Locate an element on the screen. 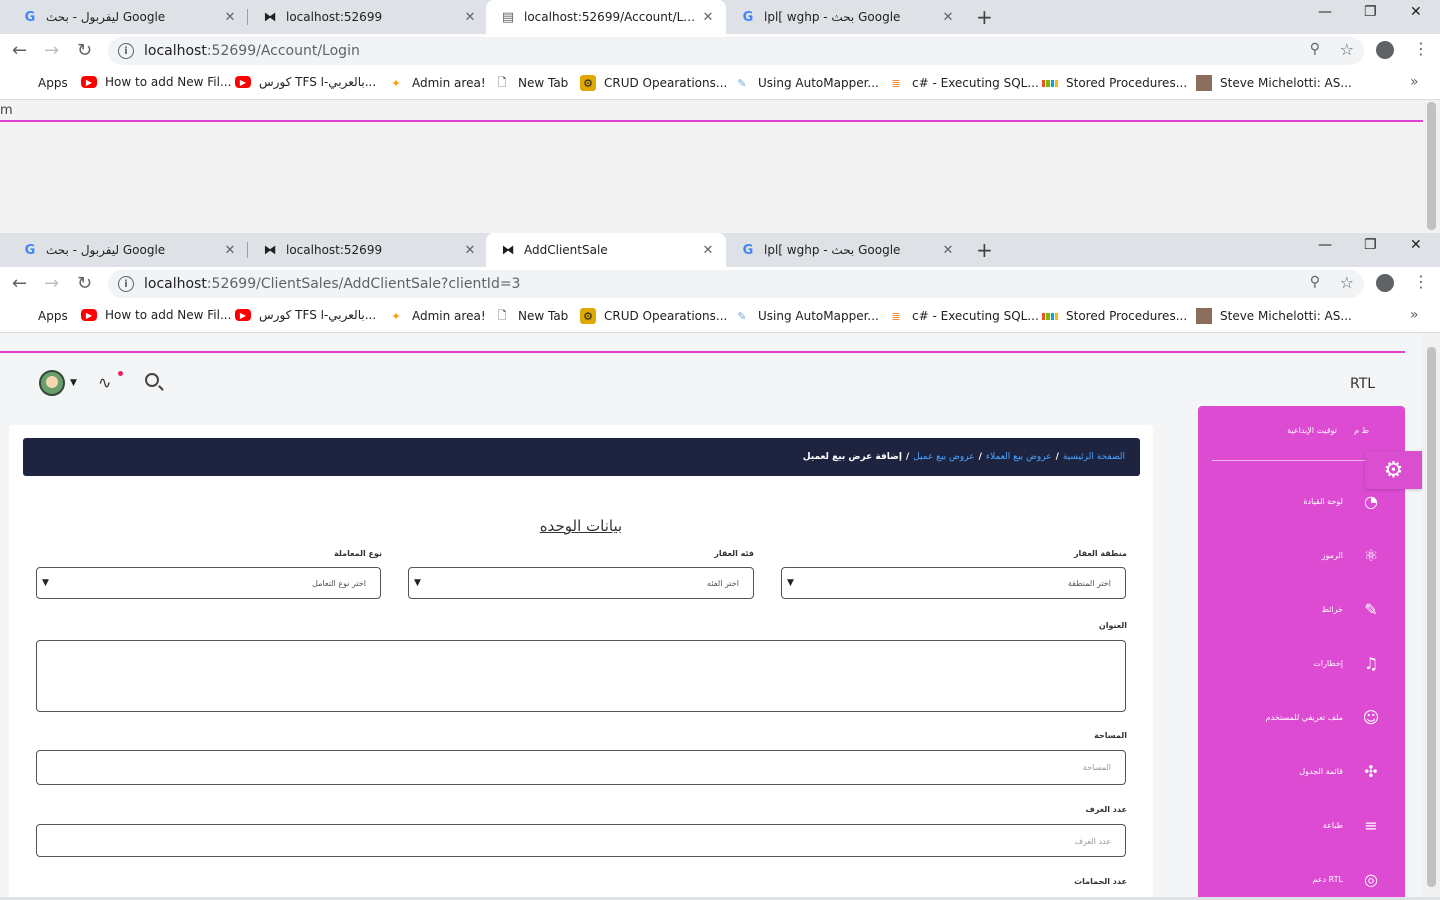 The height and width of the screenshot is (900, 1440). browser-tab-active: ▤ localhost:52699/Account/Login ✕ is located at coordinates (606, 17).